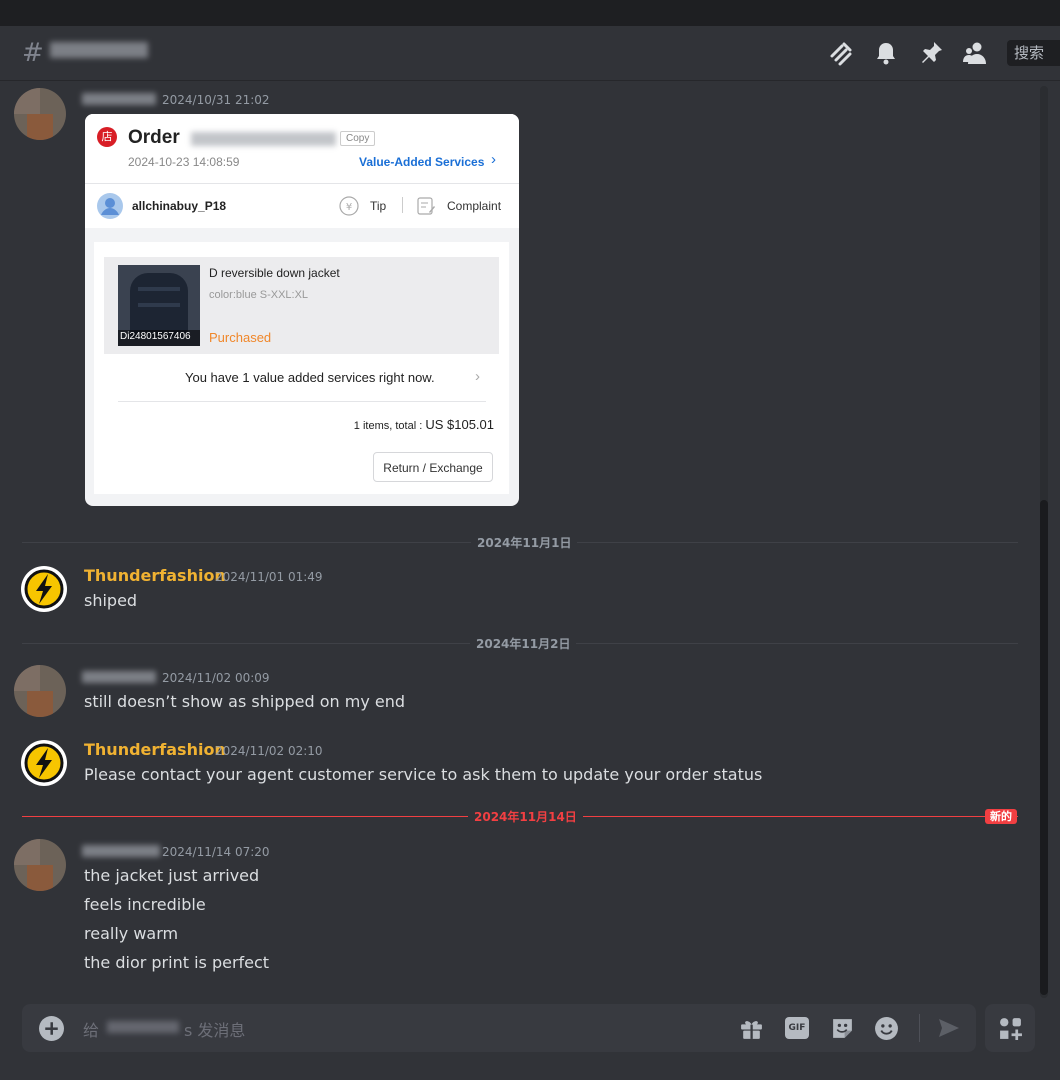 The width and height of the screenshot is (1060, 1080). What do you see at coordinates (259, 295) in the screenshot?
I see `item-variant: color:blue S-XXL:XL` at bounding box center [259, 295].